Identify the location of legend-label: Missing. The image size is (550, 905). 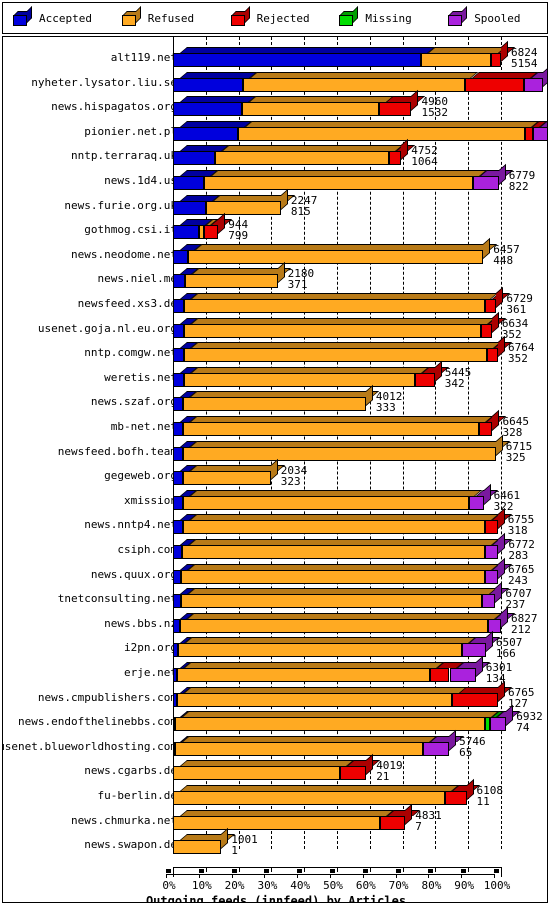
(388, 18).